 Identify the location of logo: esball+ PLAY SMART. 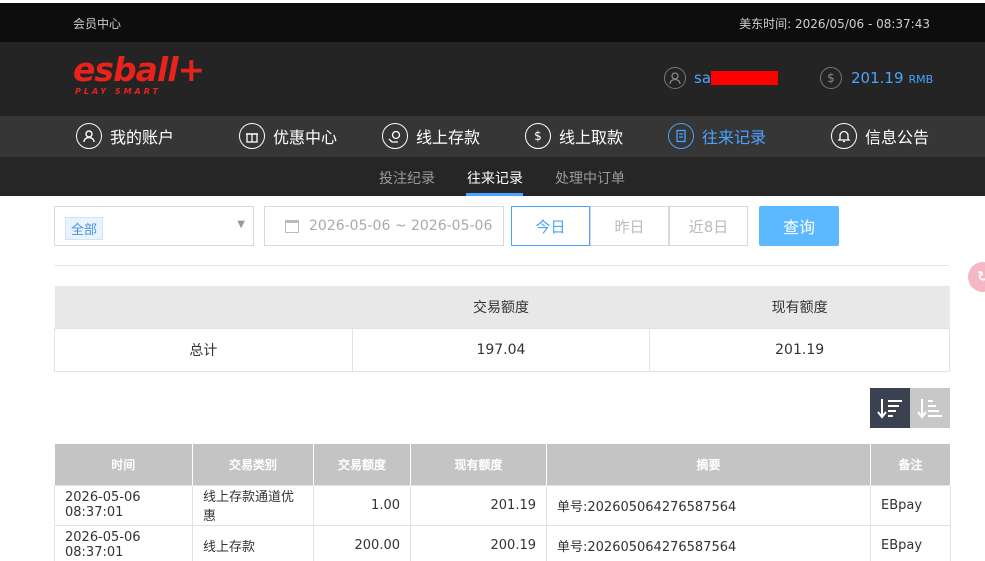
(139, 73).